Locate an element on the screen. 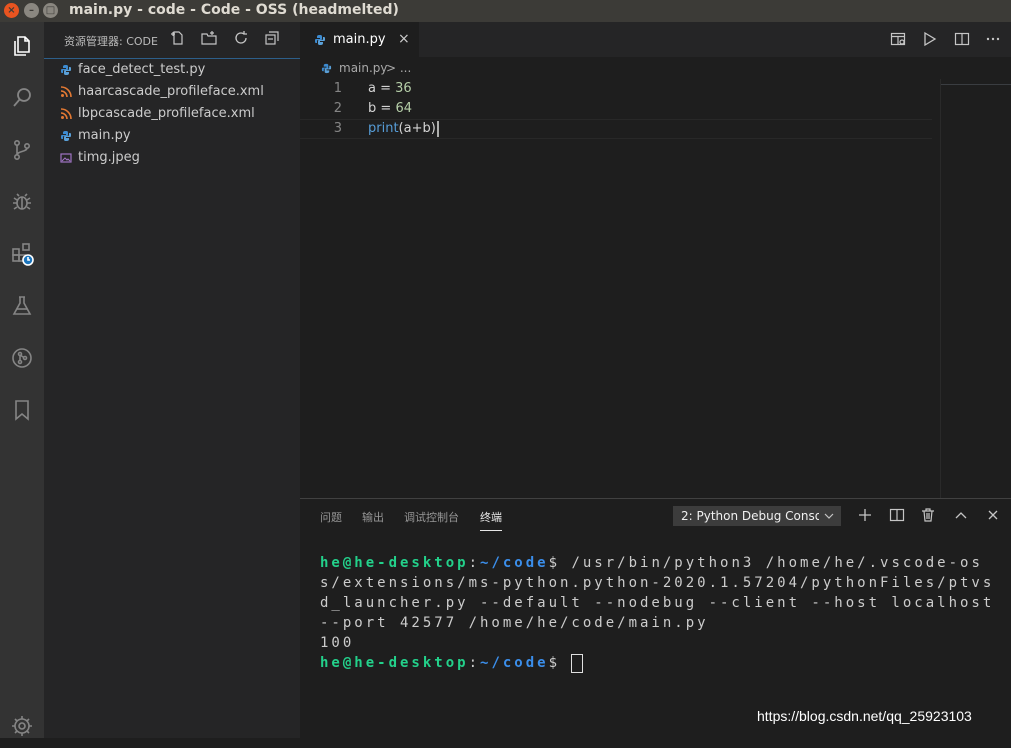 The width and height of the screenshot is (1011, 748). new-folder-icon is located at coordinates (210, 39).